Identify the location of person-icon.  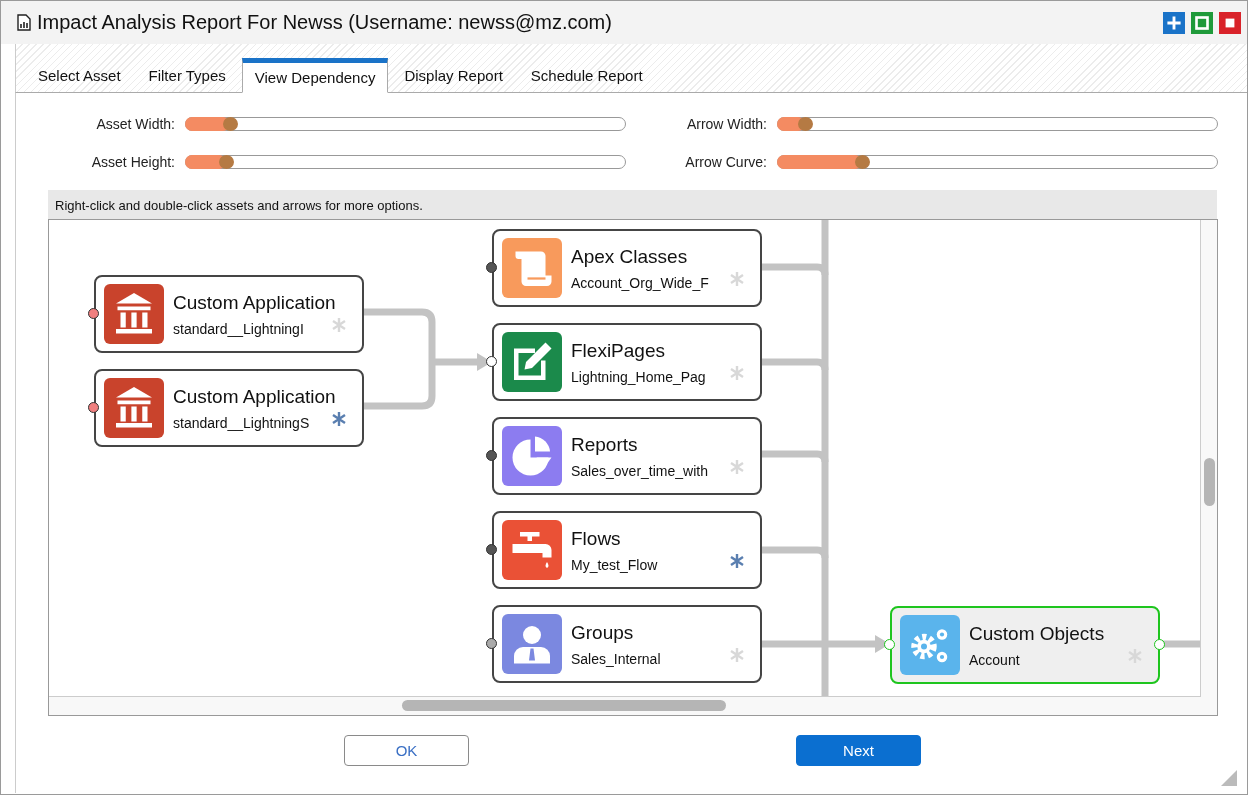
(532, 644).